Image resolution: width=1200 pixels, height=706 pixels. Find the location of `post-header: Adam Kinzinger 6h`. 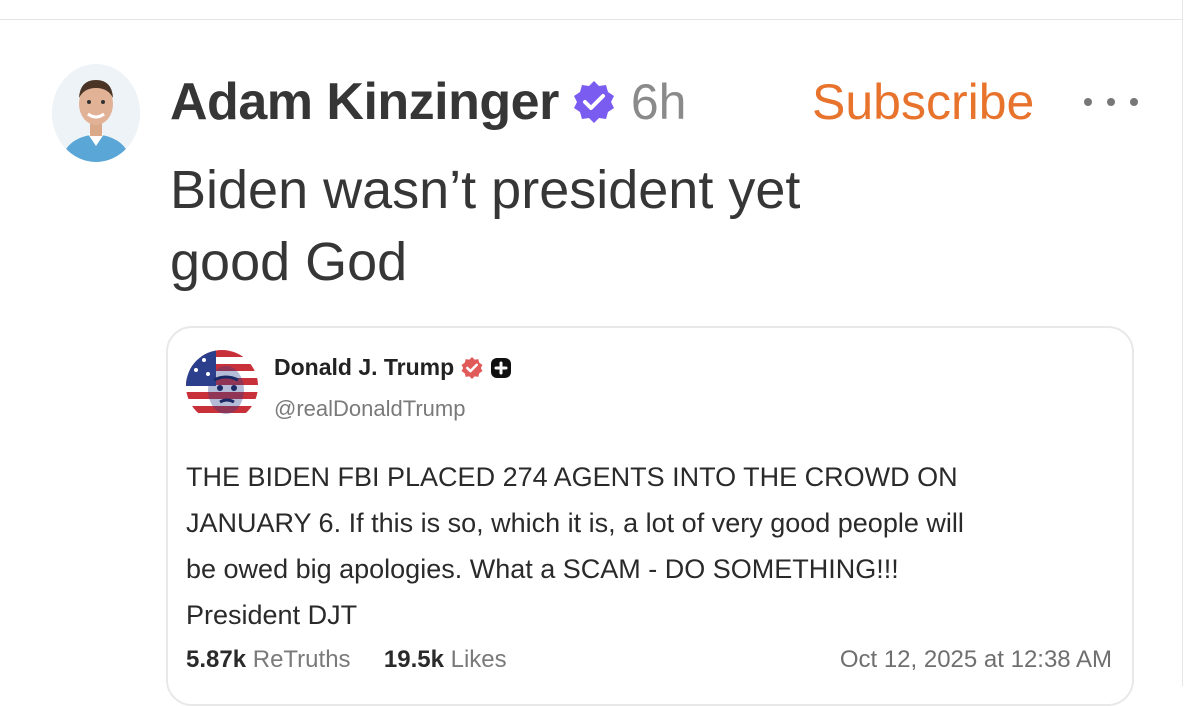

post-header: Adam Kinzinger 6h is located at coordinates (428, 102).